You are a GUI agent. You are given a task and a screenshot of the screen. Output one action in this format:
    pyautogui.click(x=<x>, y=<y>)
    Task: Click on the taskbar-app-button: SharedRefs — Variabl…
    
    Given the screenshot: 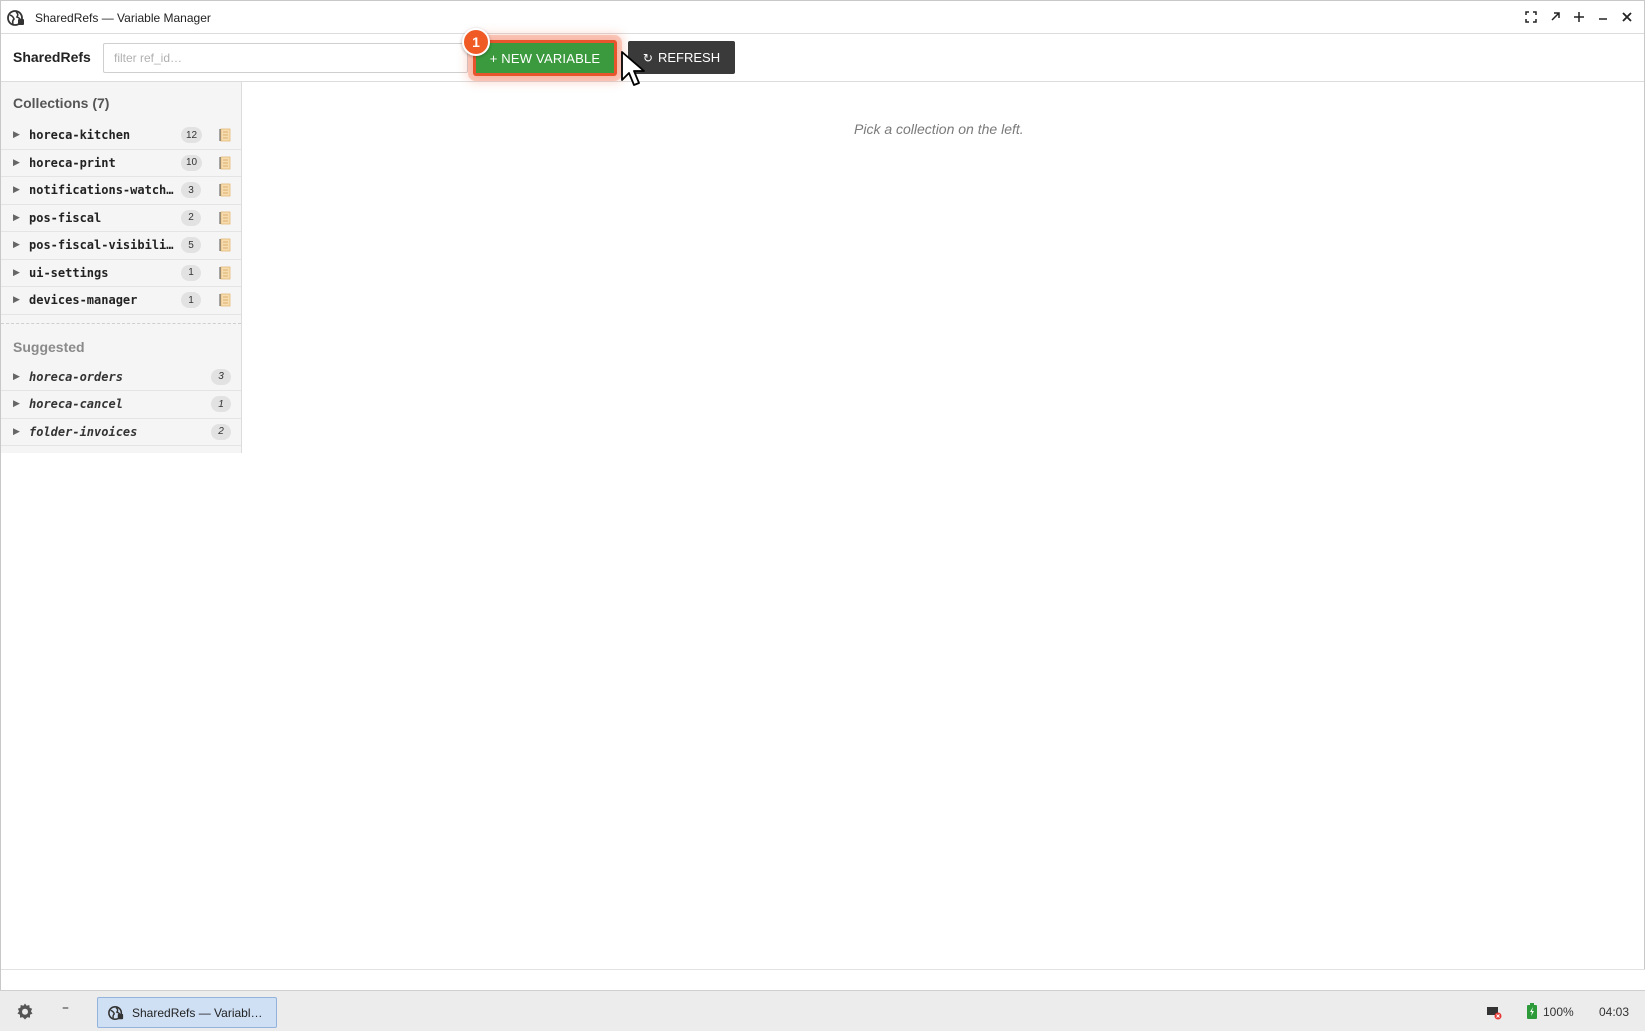 What is the action you would take?
    pyautogui.click(x=187, y=1012)
    